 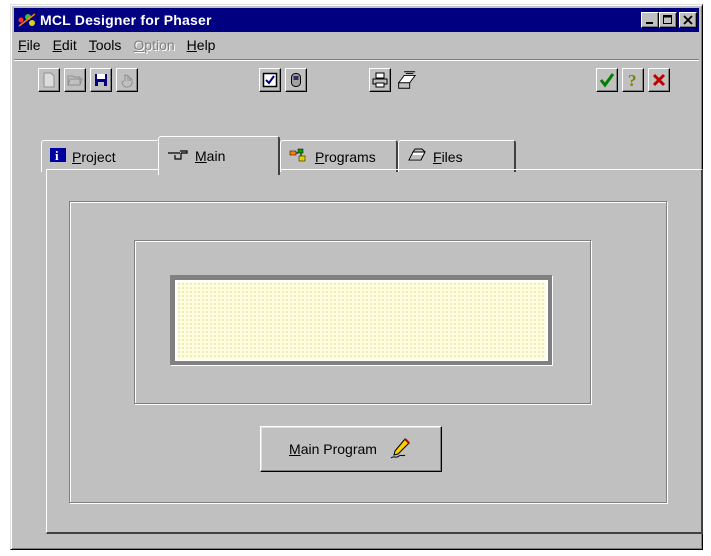 I want to click on help-question-icon: ?, so click(x=633, y=80).